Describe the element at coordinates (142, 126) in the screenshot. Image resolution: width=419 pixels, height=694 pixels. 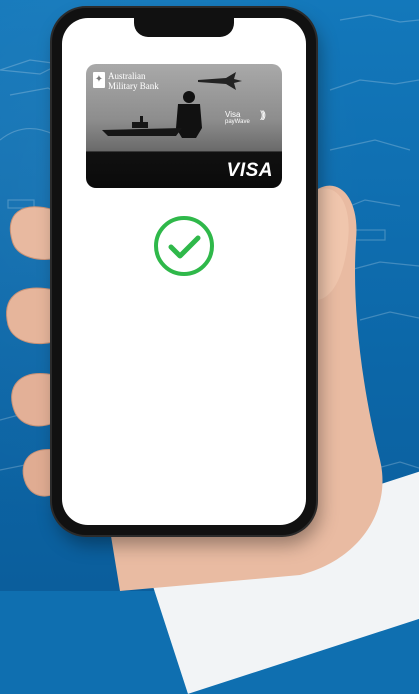
I see `ship-silhouette-icon` at that location.